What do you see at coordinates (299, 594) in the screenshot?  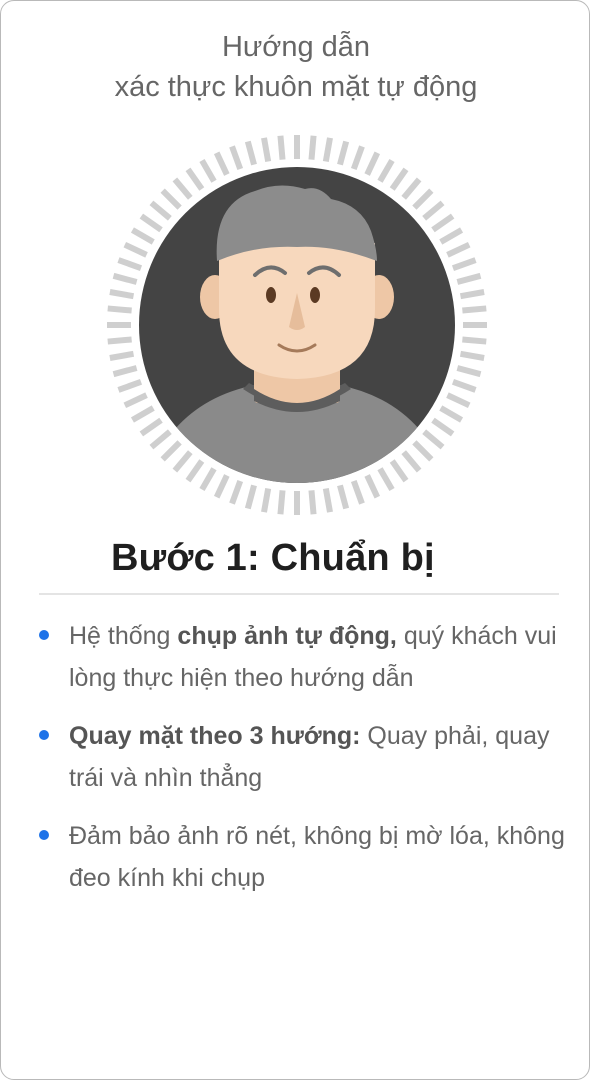 I see `divider` at bounding box center [299, 594].